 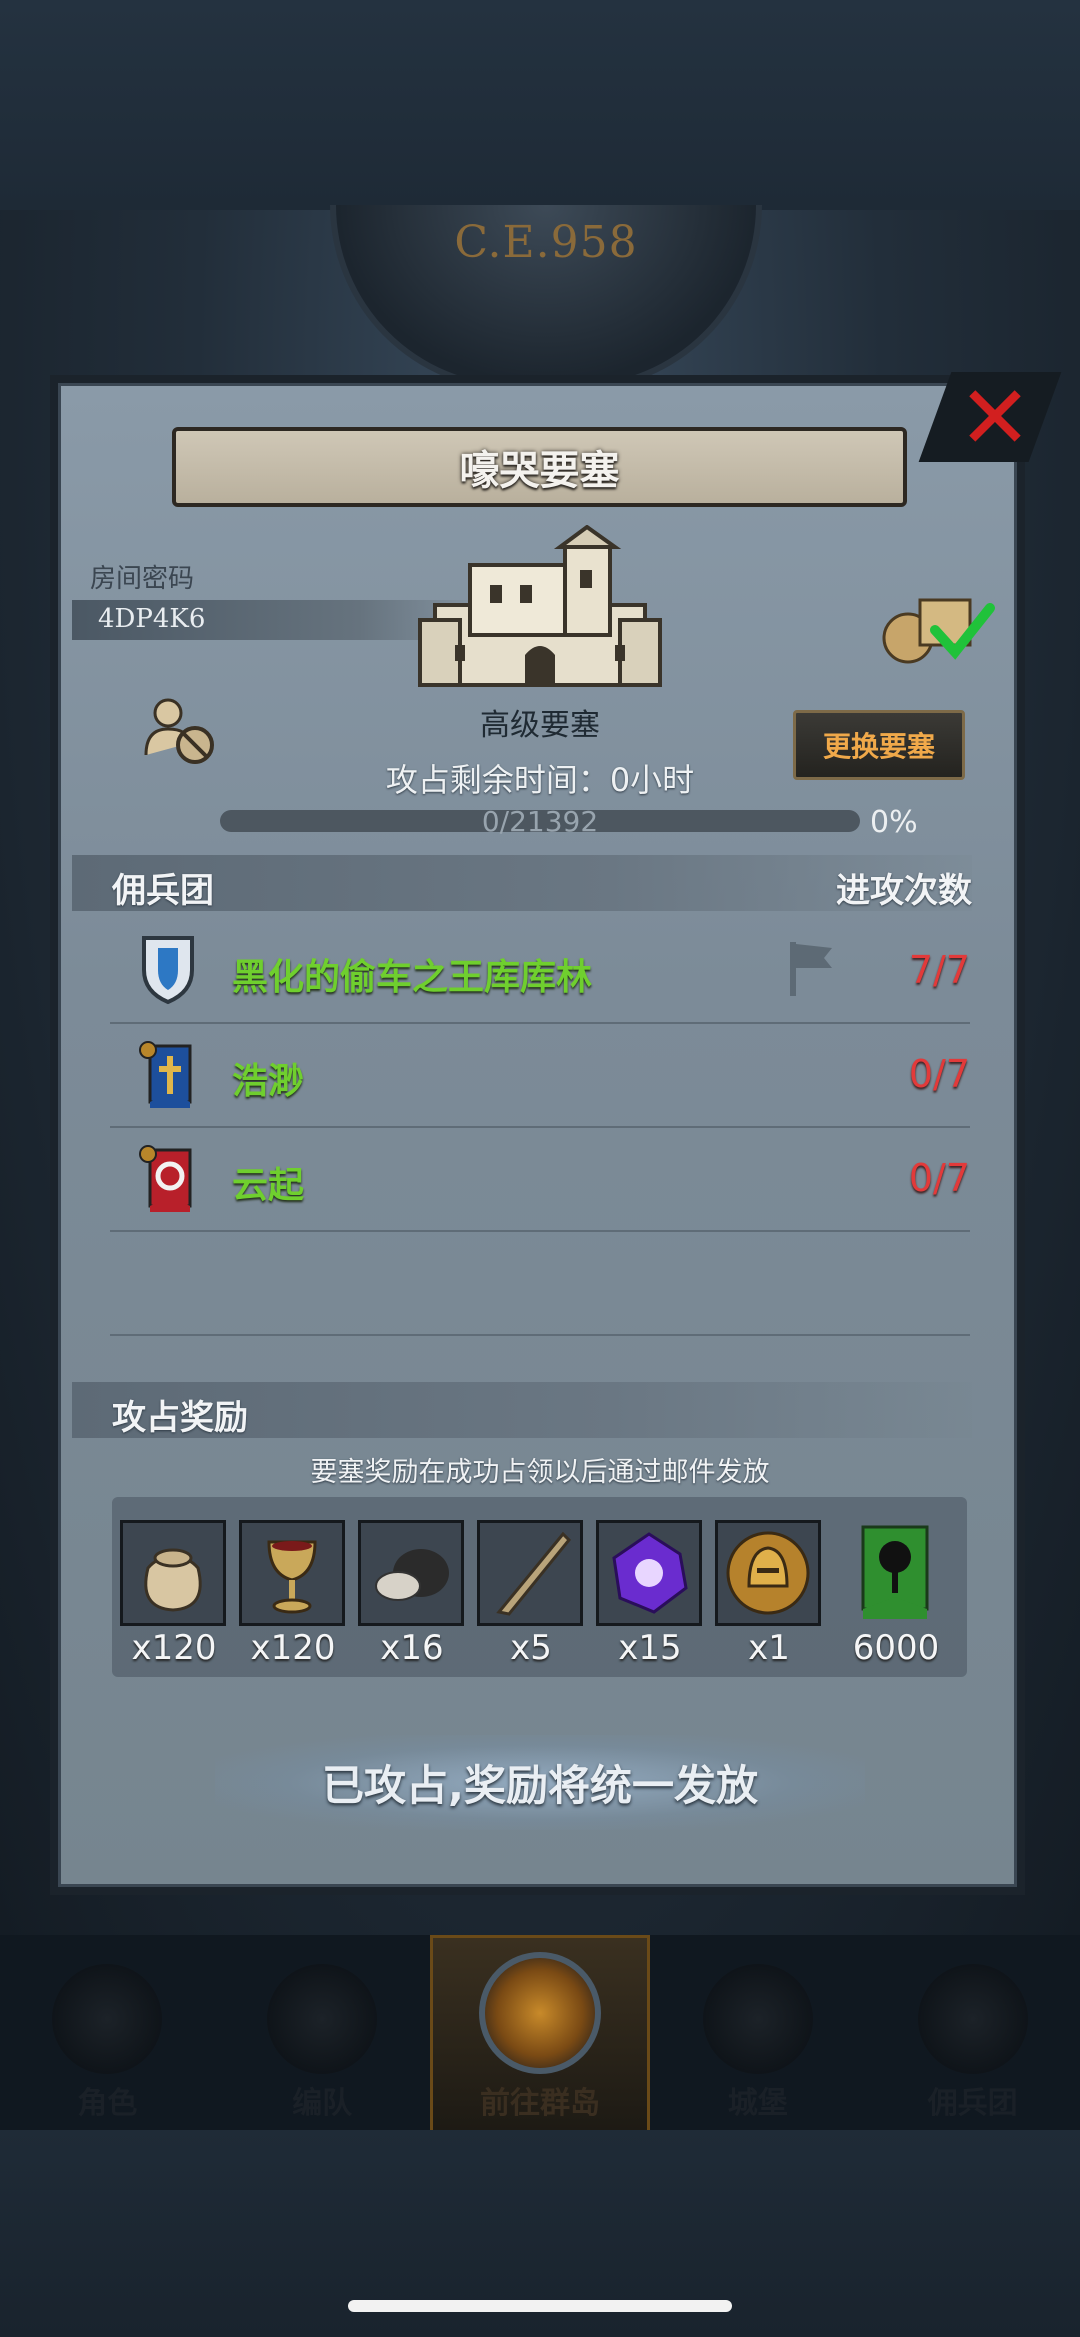 What do you see at coordinates (540, 821) in the screenshot?
I see `progress-text: 0/21392` at bounding box center [540, 821].